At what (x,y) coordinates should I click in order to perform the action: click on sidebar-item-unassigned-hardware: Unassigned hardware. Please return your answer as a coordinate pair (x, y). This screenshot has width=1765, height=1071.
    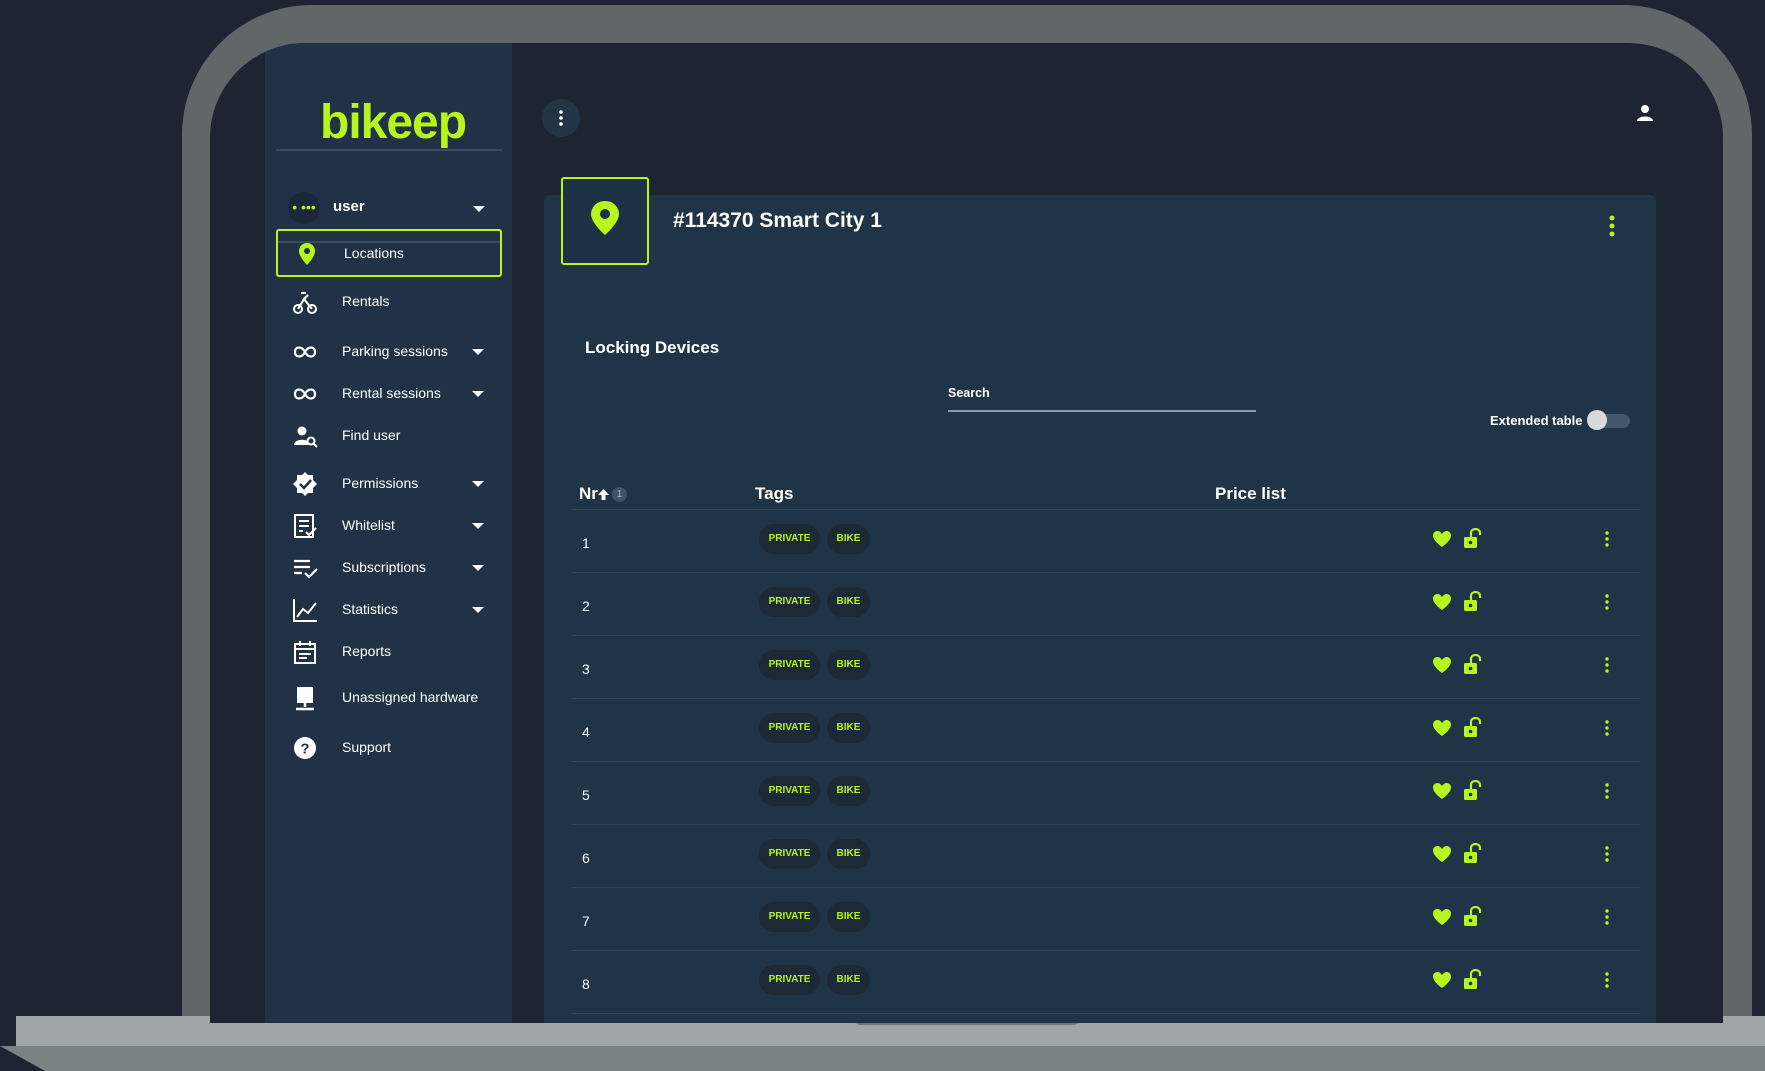
    Looking at the image, I should click on (387, 697).